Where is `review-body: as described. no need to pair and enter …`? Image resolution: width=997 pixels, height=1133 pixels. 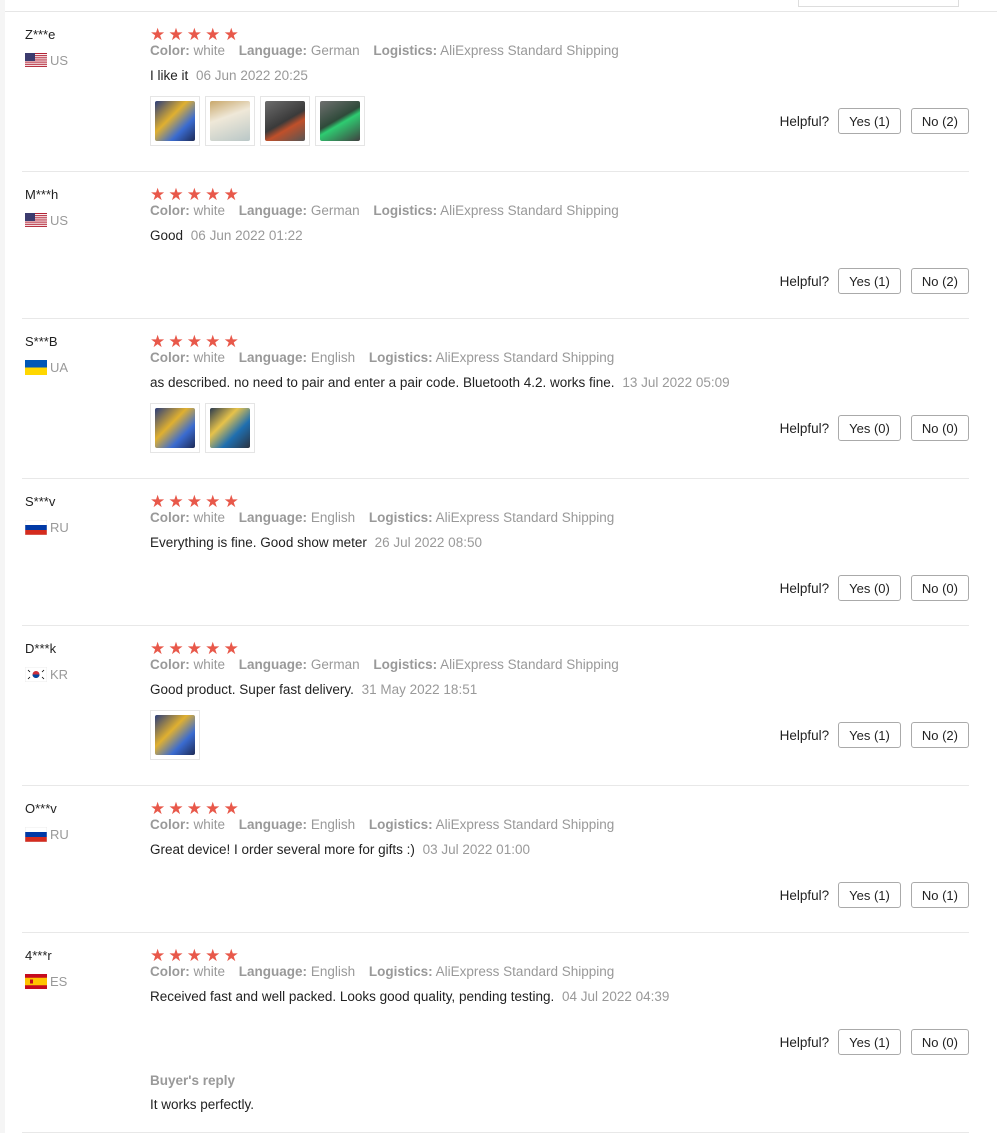
review-body: as described. no need to pair and enter … is located at coordinates (382, 382).